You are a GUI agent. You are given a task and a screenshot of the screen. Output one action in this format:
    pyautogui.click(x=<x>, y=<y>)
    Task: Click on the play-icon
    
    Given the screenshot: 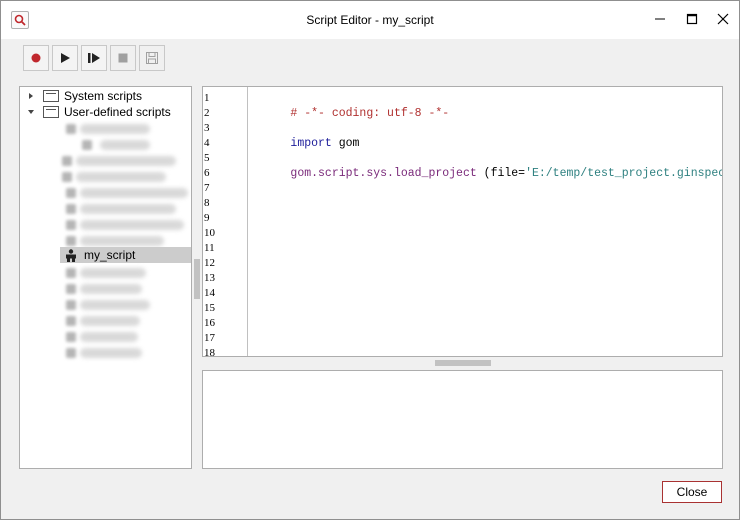 What is the action you would take?
    pyautogui.click(x=65, y=58)
    